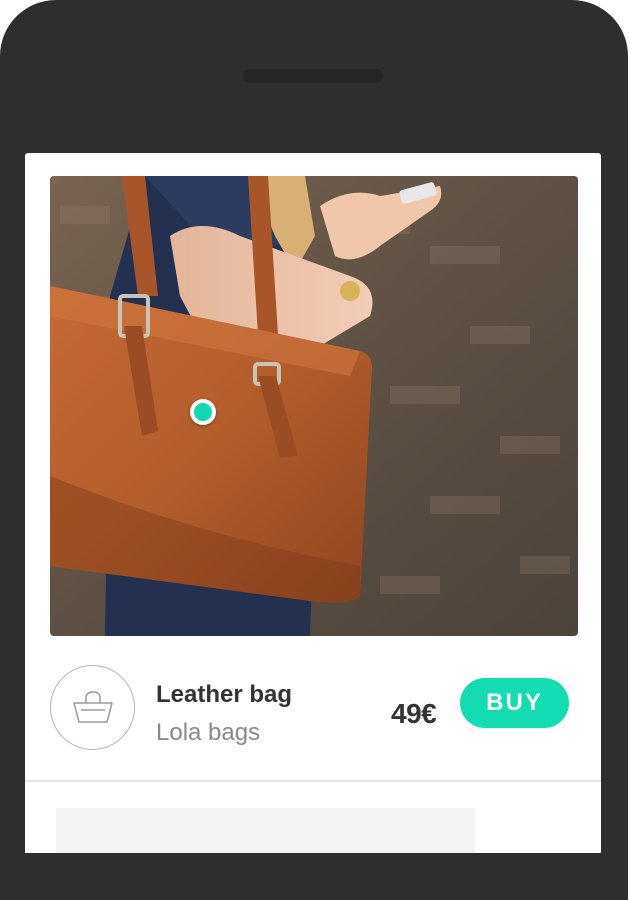  What do you see at coordinates (414, 713) in the screenshot?
I see `product-price: 49€` at bounding box center [414, 713].